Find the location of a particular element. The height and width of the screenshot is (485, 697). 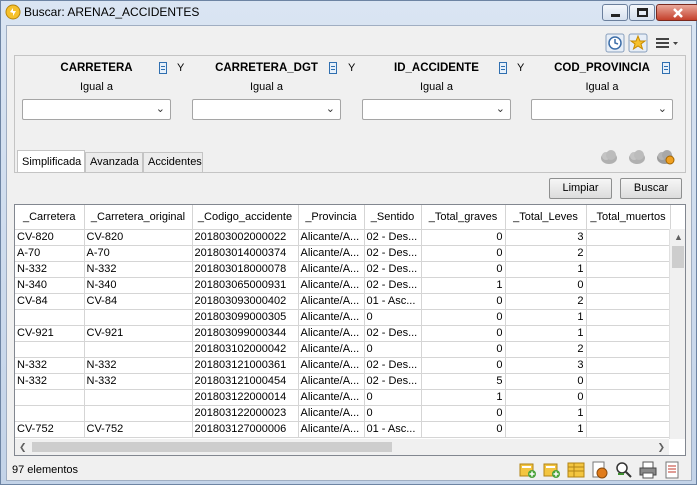

print-icon is located at coordinates (648, 470).